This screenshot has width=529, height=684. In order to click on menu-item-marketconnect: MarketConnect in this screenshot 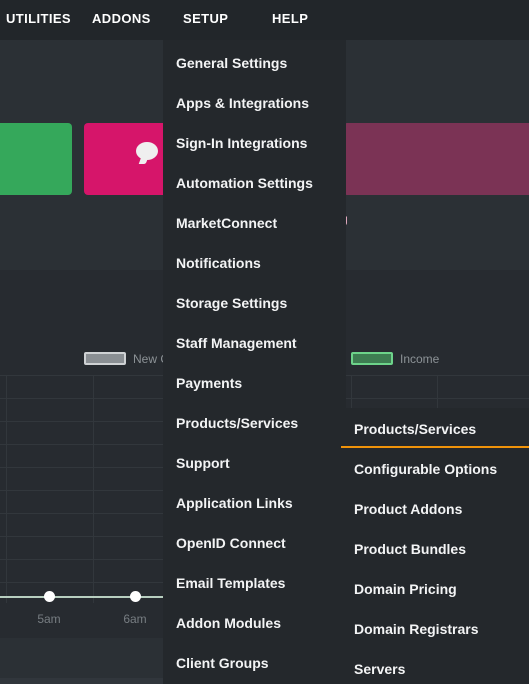, I will do `click(261, 223)`.